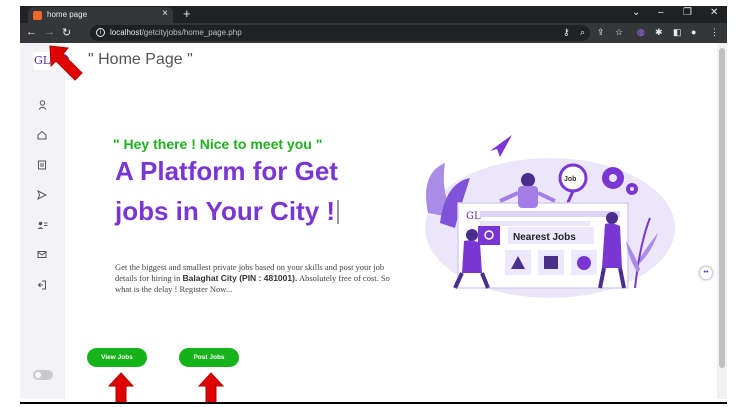 The width and height of the screenshot is (747, 407). Describe the element at coordinates (209, 357) in the screenshot. I see `post-jobs-button: Post Jobs` at that location.